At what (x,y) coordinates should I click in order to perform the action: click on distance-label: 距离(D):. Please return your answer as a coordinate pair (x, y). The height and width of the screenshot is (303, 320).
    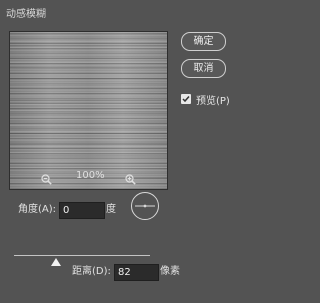
    Looking at the image, I should click on (91, 271).